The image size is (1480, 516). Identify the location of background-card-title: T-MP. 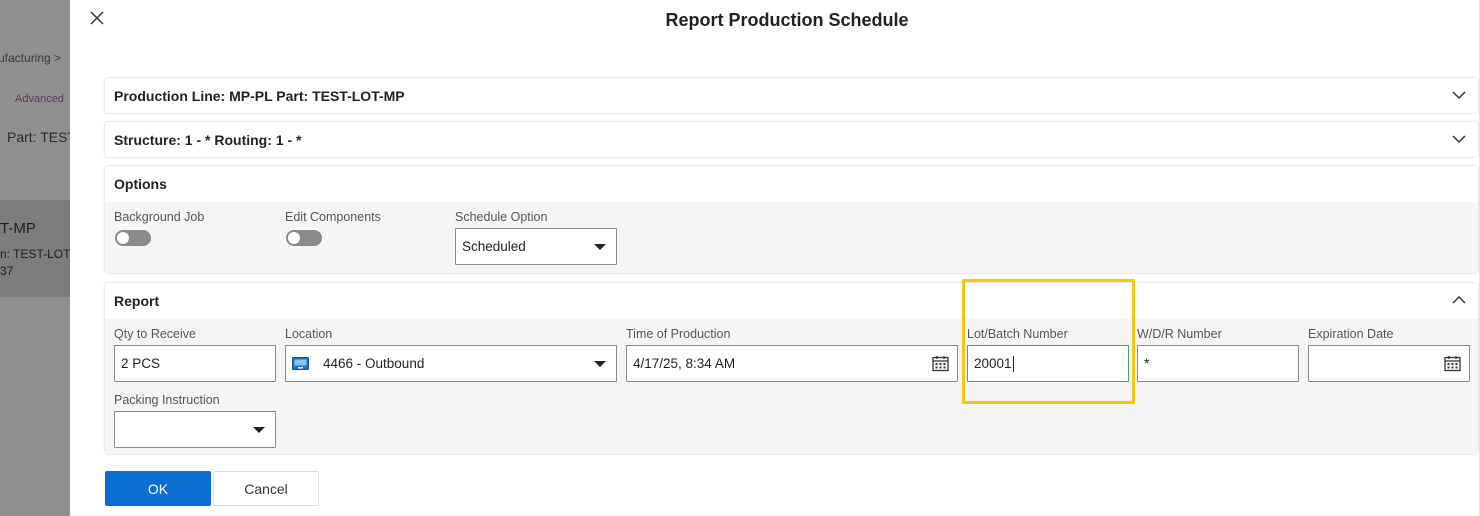
(18, 228).